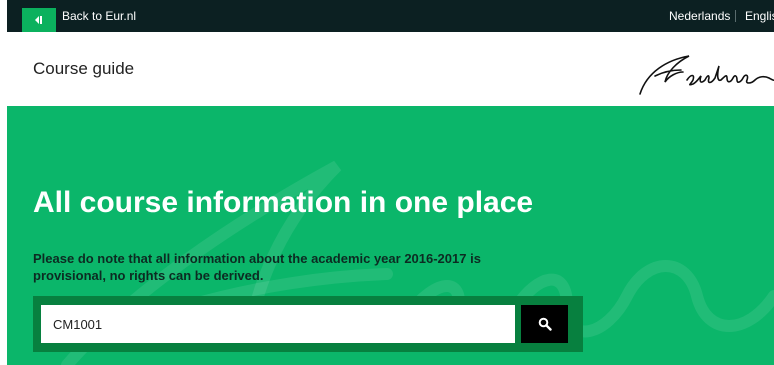  I want to click on site-title: Course guide, so click(83, 69).